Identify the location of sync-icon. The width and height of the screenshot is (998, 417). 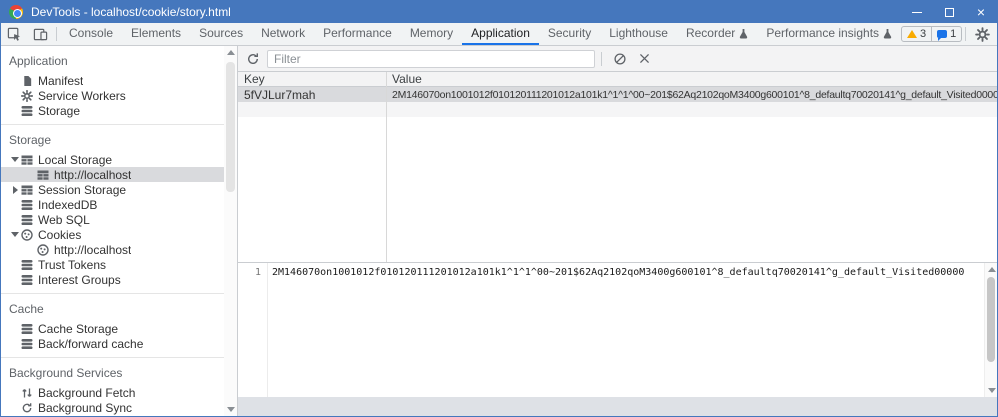
(27, 408).